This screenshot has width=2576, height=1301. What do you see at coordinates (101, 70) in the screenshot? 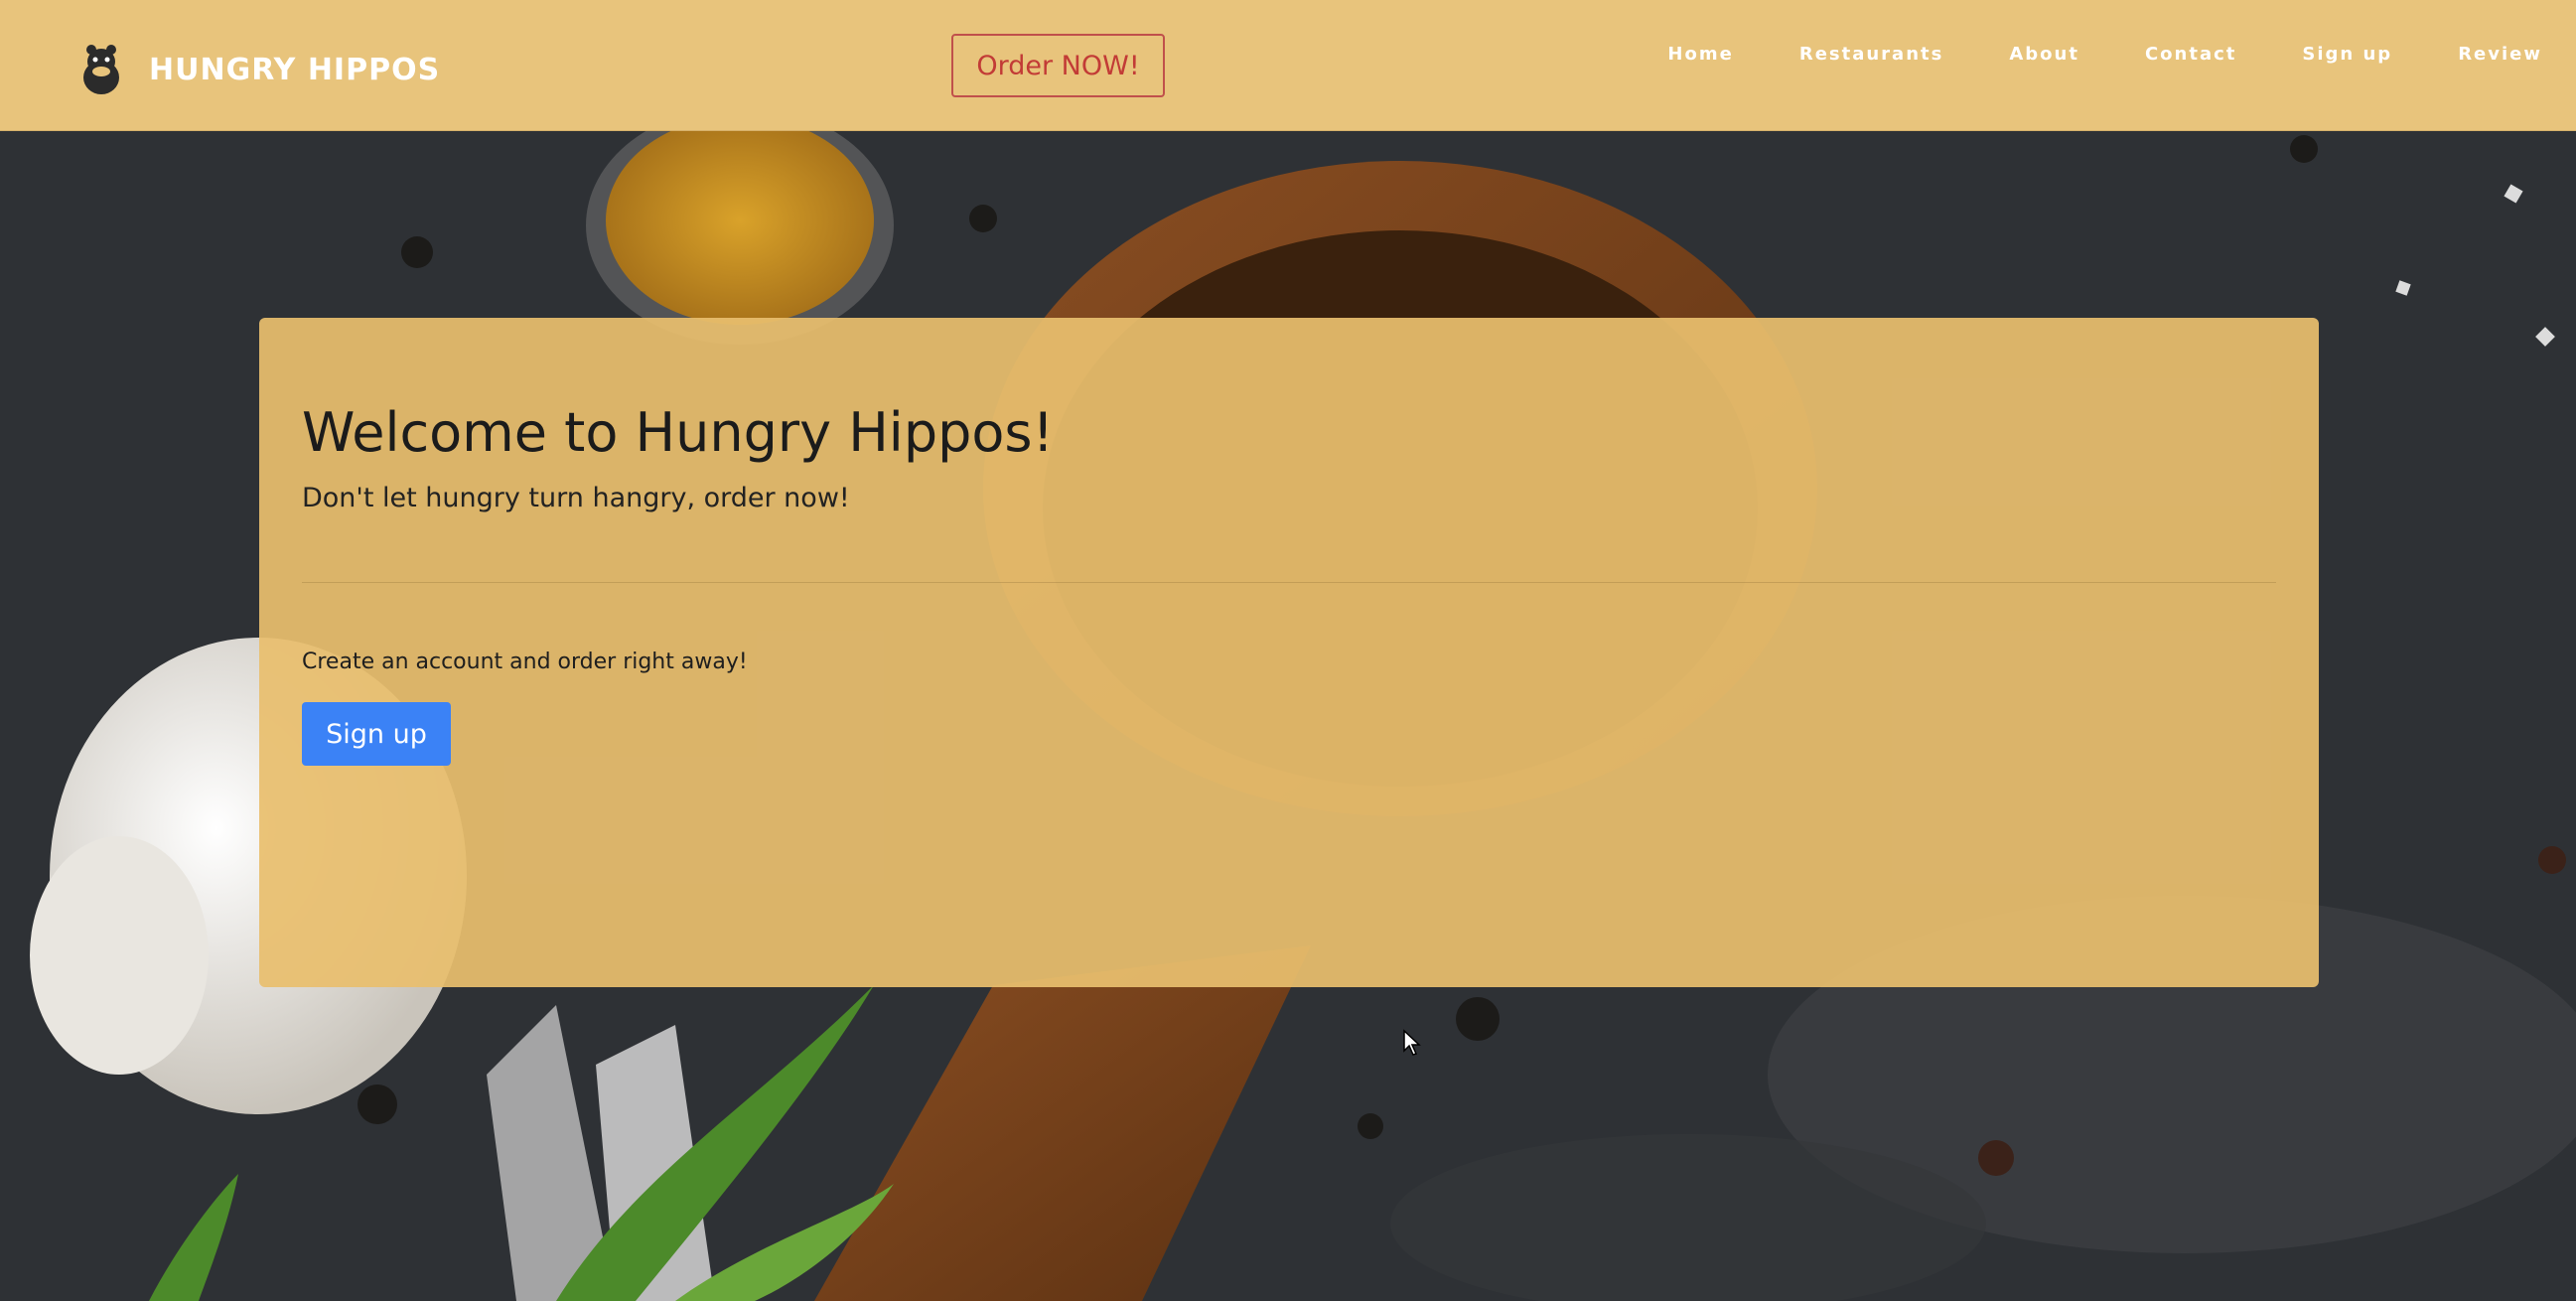
I see `hippo-logo-icon` at bounding box center [101, 70].